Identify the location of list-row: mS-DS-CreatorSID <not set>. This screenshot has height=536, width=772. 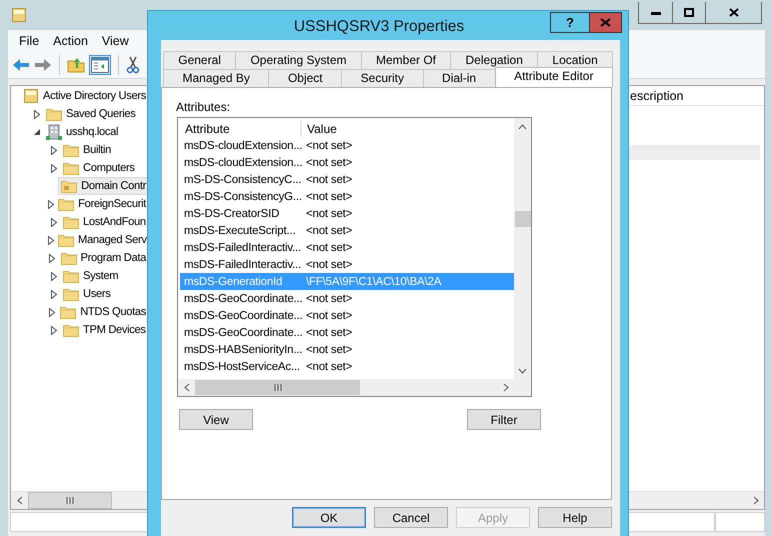
(347, 213).